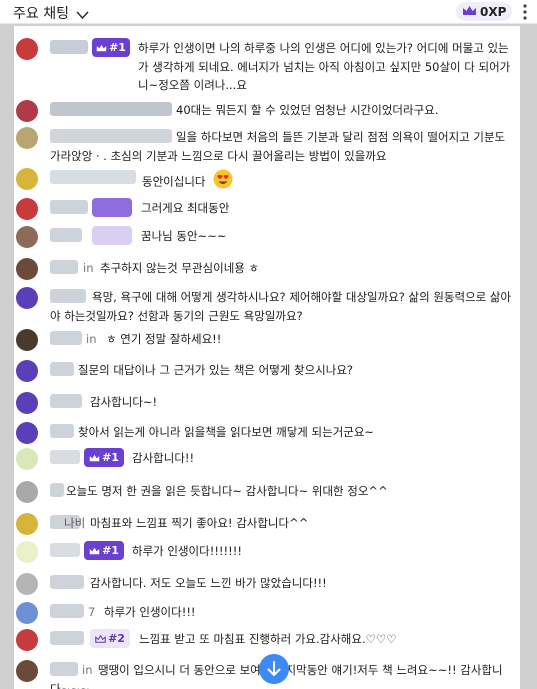 The image size is (537, 689). Describe the element at coordinates (227, 491) in the screenshot. I see `message-text: 오늘도 명저 한 권을 읽은 듯합니다~ 감사합니다~ 위대한 정오^^` at that location.